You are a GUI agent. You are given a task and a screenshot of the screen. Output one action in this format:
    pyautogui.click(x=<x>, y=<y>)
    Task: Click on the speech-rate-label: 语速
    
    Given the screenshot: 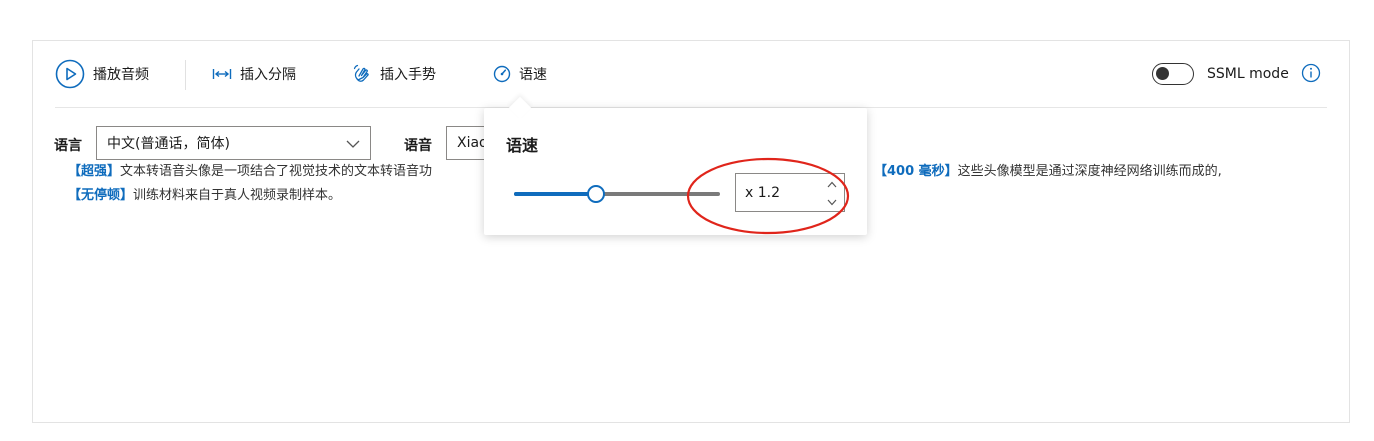 What is the action you would take?
    pyautogui.click(x=533, y=75)
    